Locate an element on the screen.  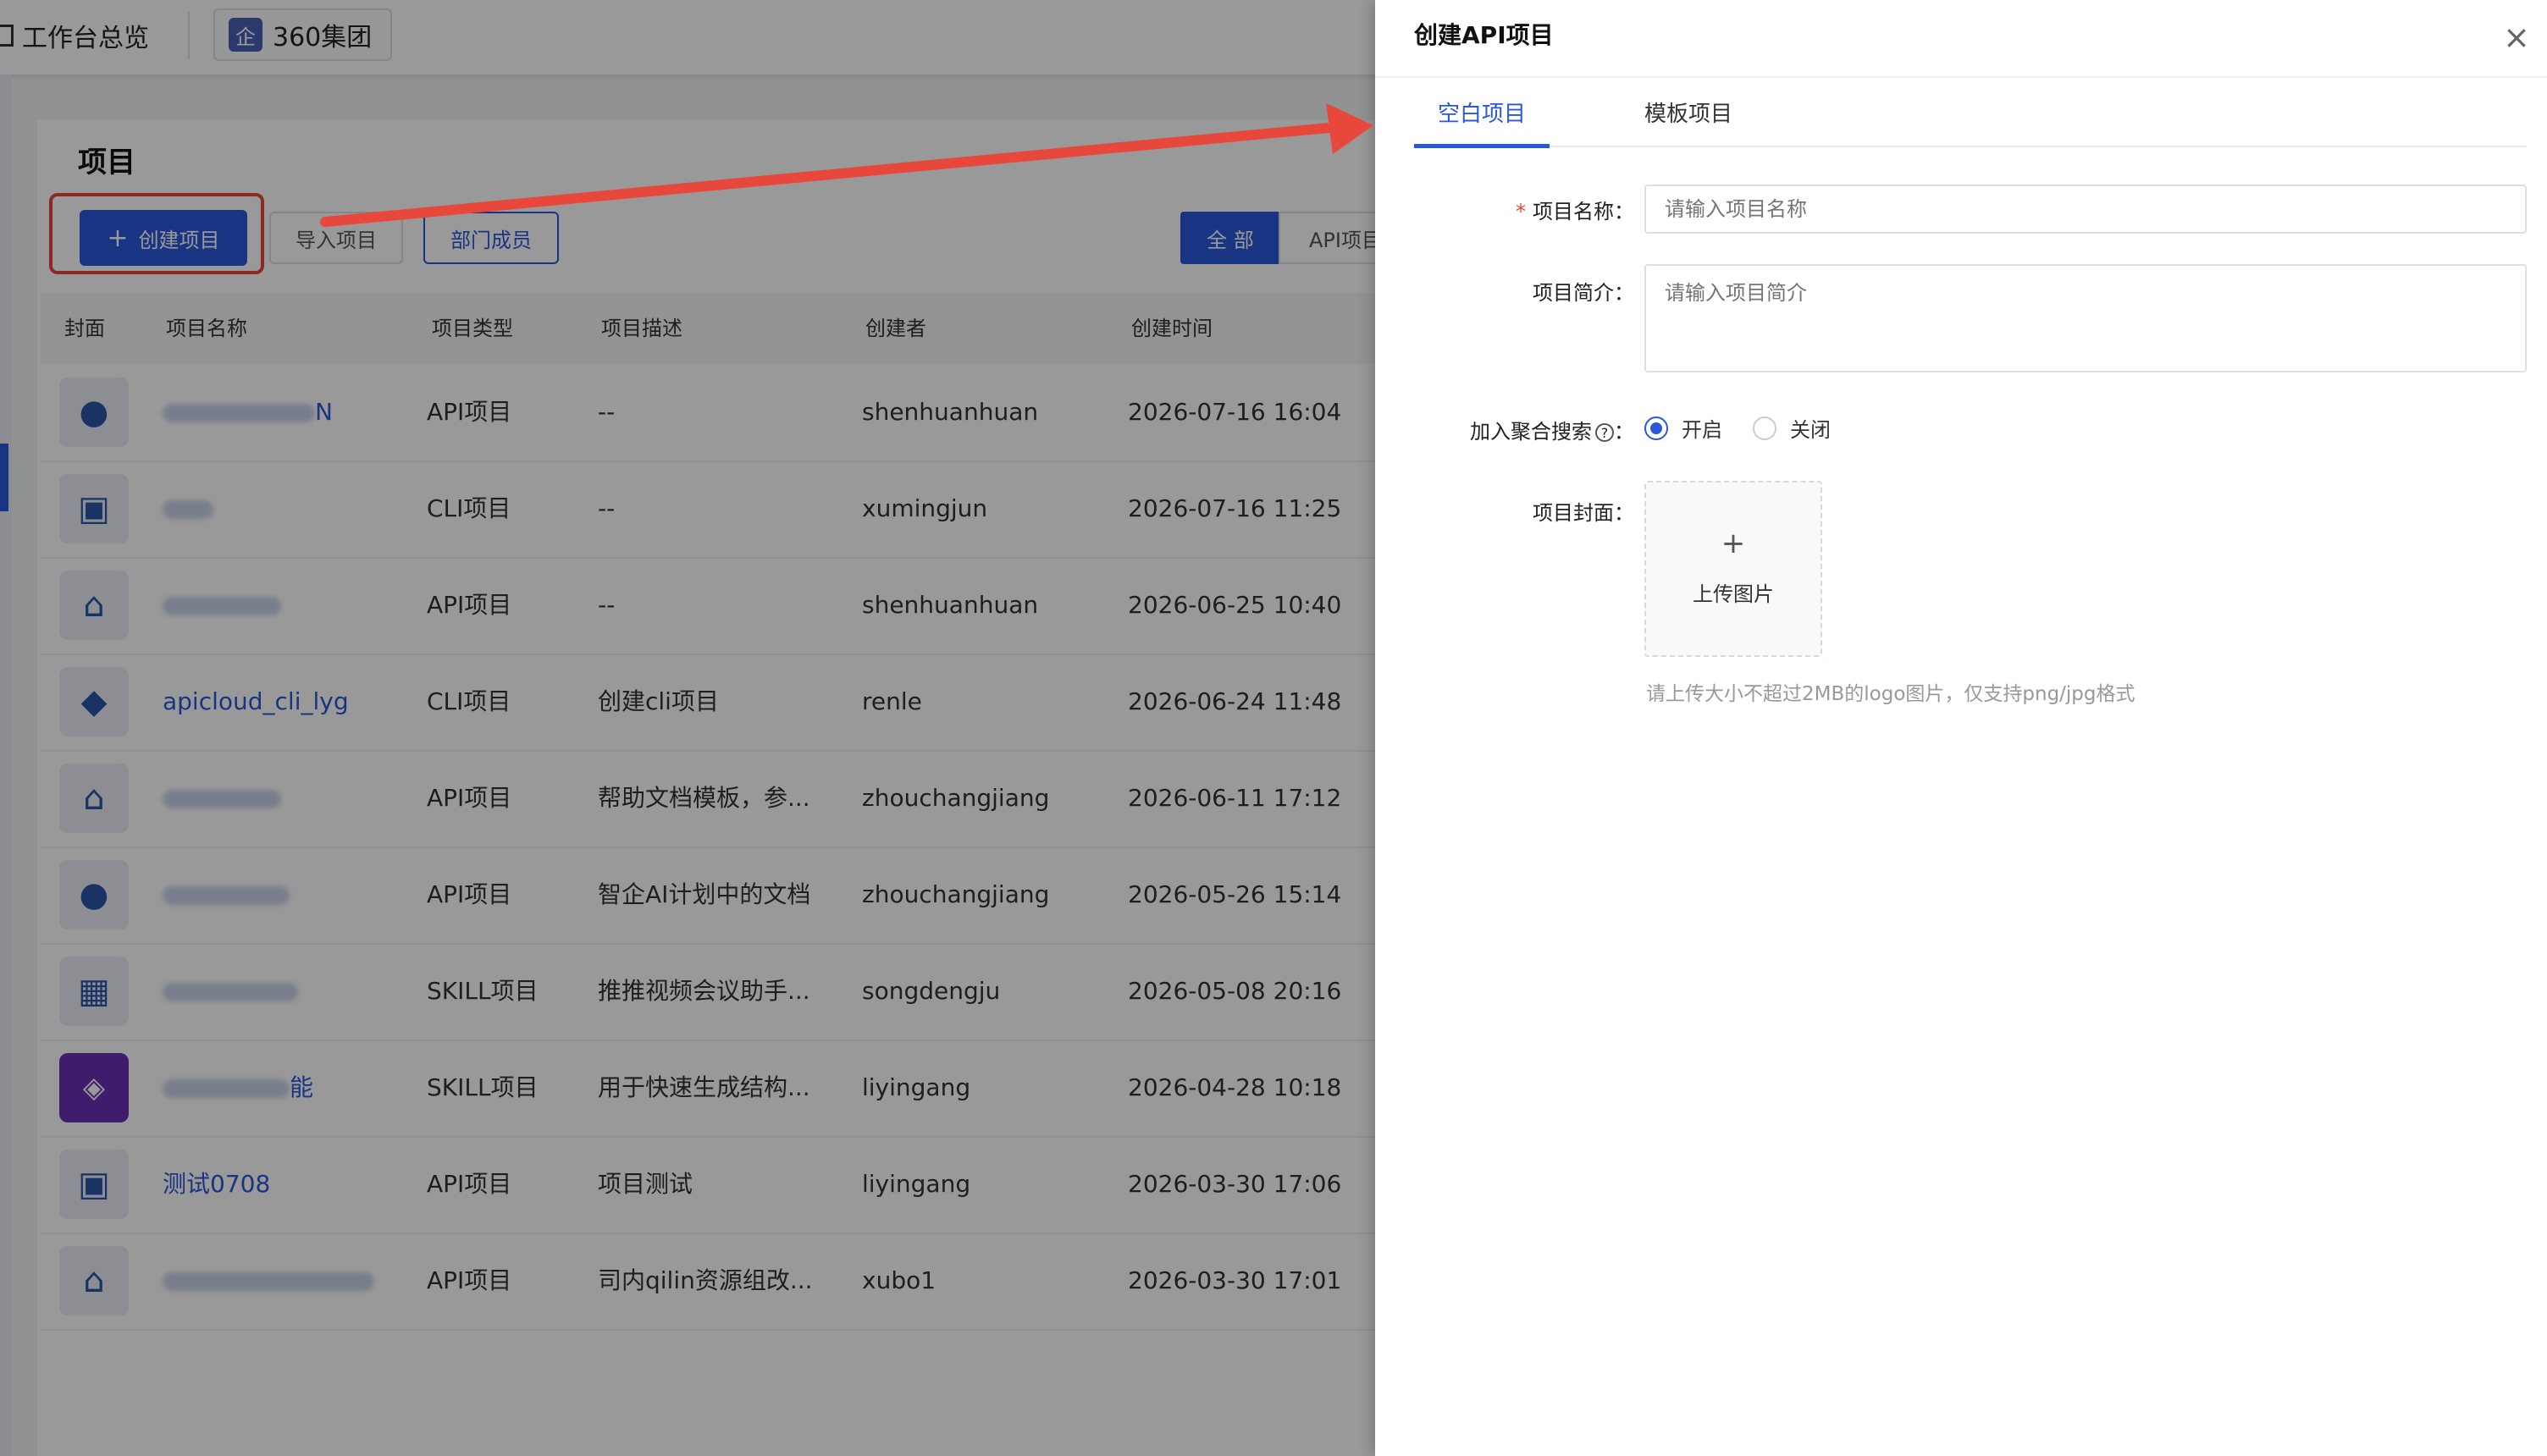
project-cover-label: 项目封面： is located at coordinates (1583, 513).